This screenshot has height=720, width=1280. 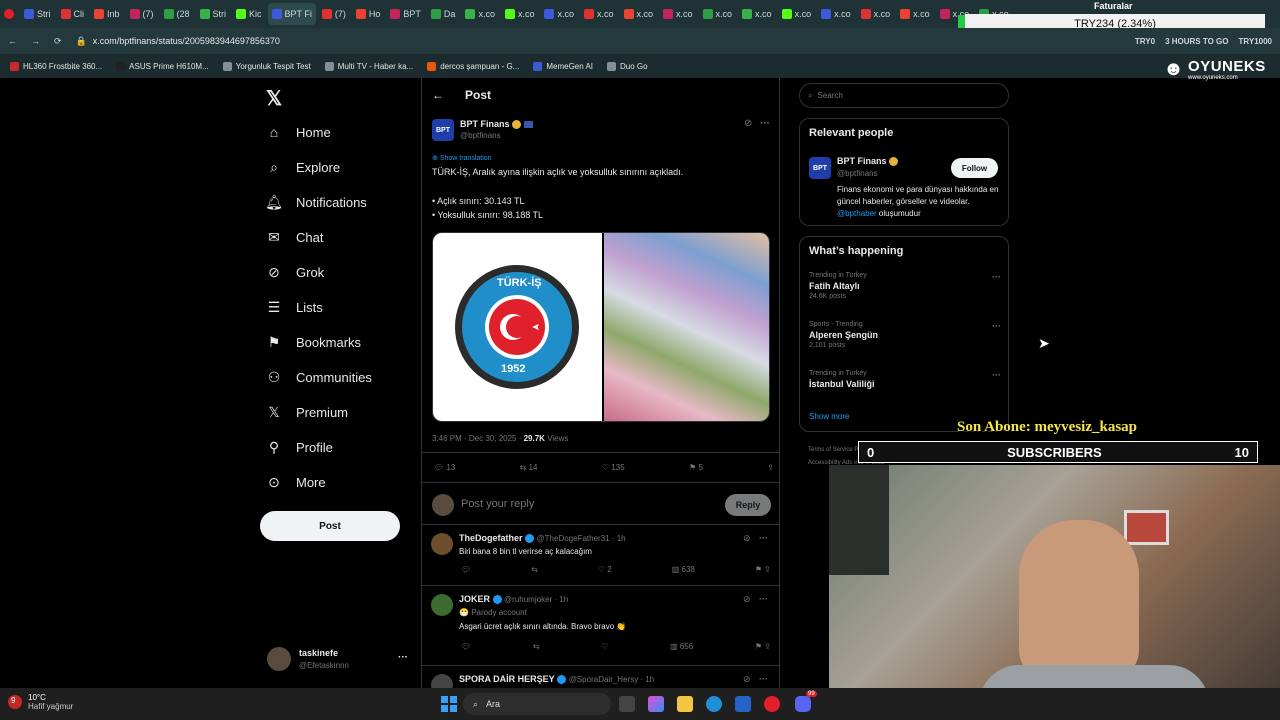 What do you see at coordinates (974, 168) in the screenshot?
I see `follow-button: Follow` at bounding box center [974, 168].